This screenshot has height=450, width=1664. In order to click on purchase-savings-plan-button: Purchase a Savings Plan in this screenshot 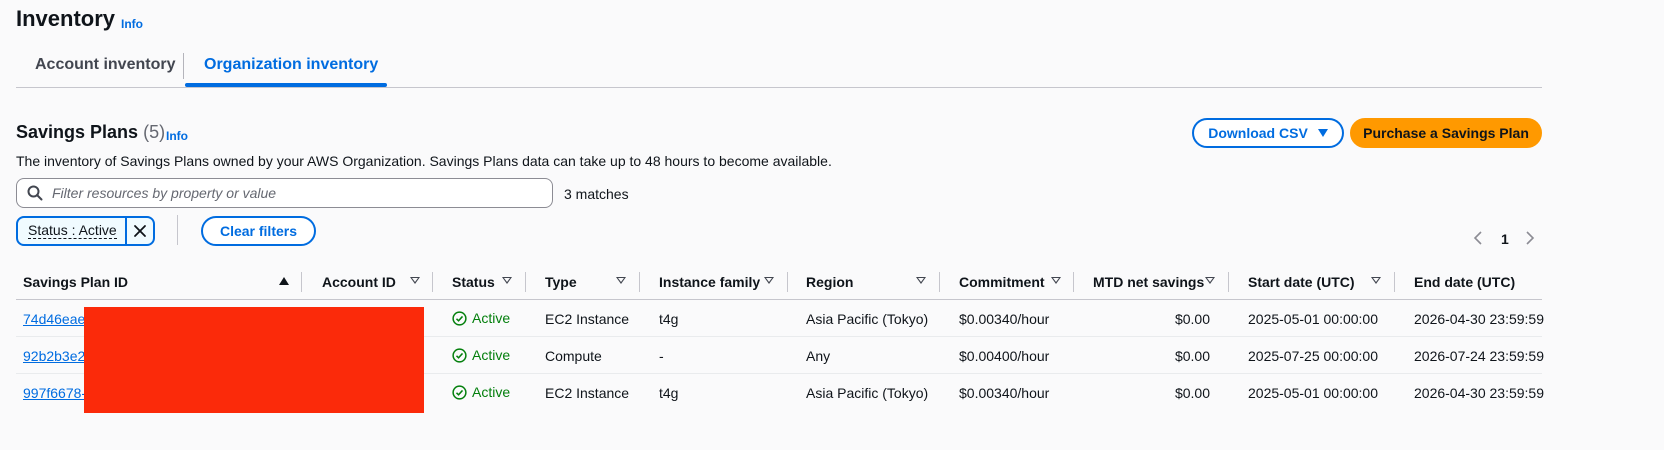, I will do `click(1446, 133)`.